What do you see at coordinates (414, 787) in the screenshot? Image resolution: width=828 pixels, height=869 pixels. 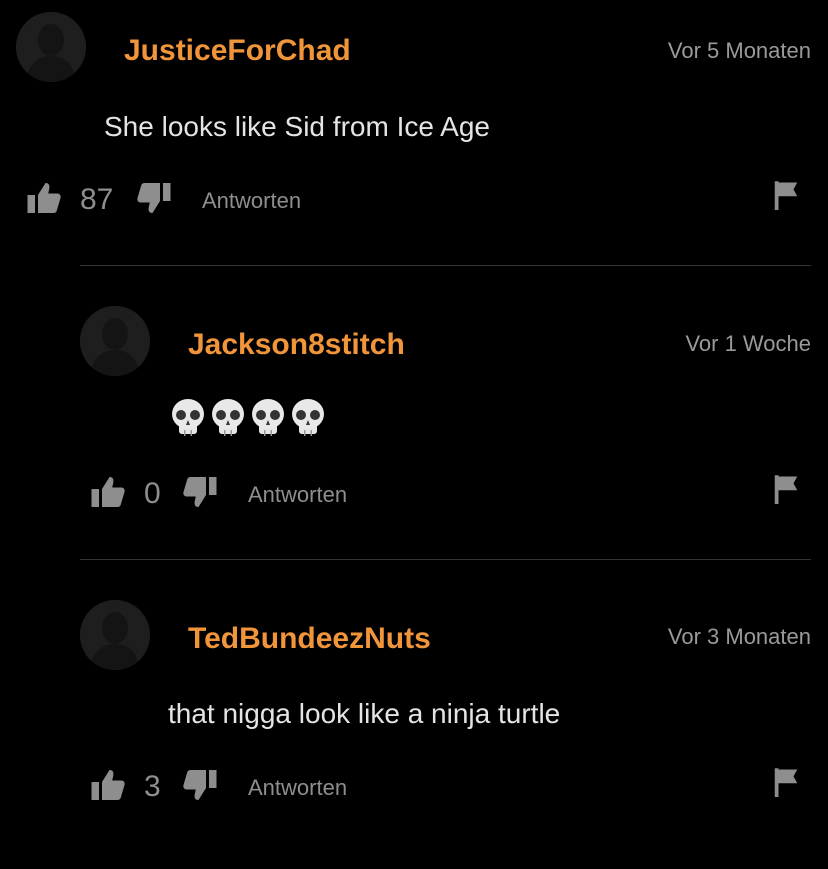 I see `comment-actions: 3 Antworten` at bounding box center [414, 787].